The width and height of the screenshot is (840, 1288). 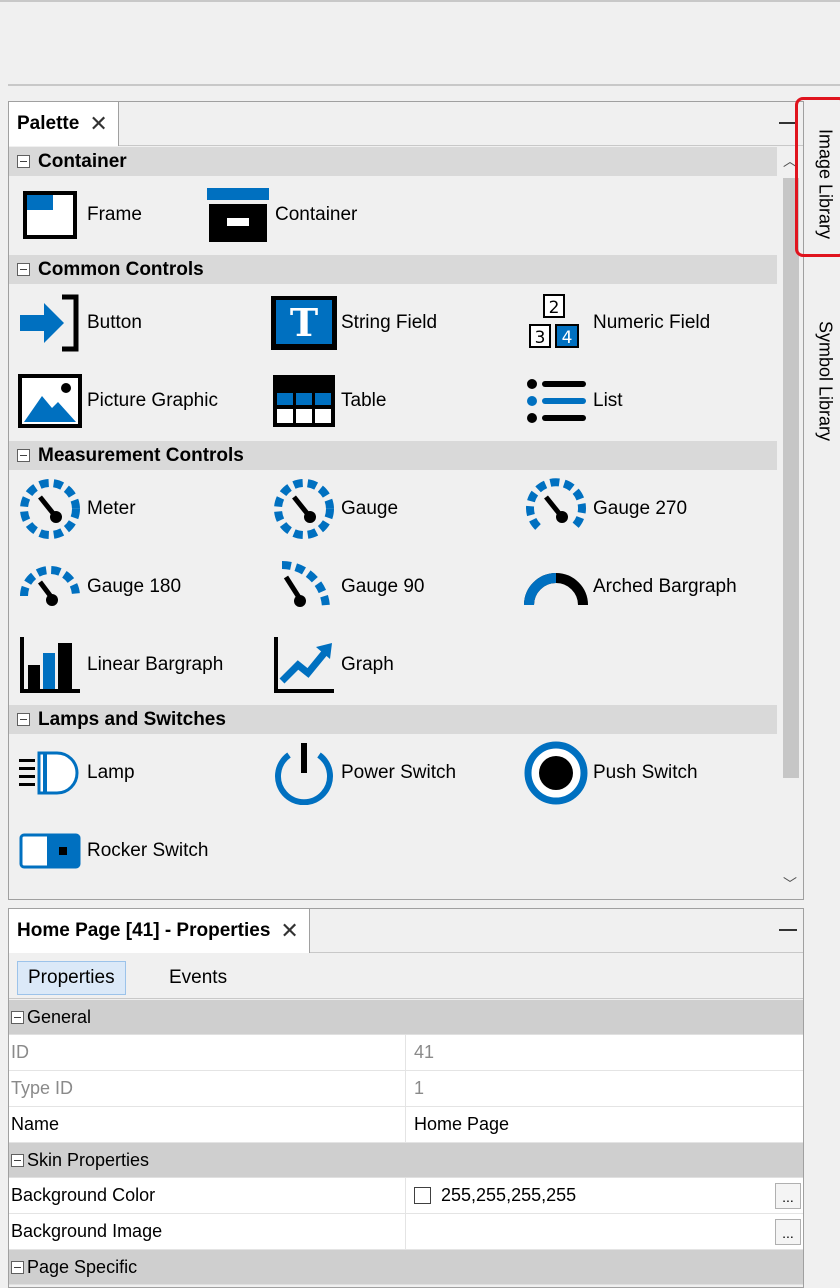 What do you see at coordinates (604, 1124) in the screenshot?
I see `property-value: Home Page` at bounding box center [604, 1124].